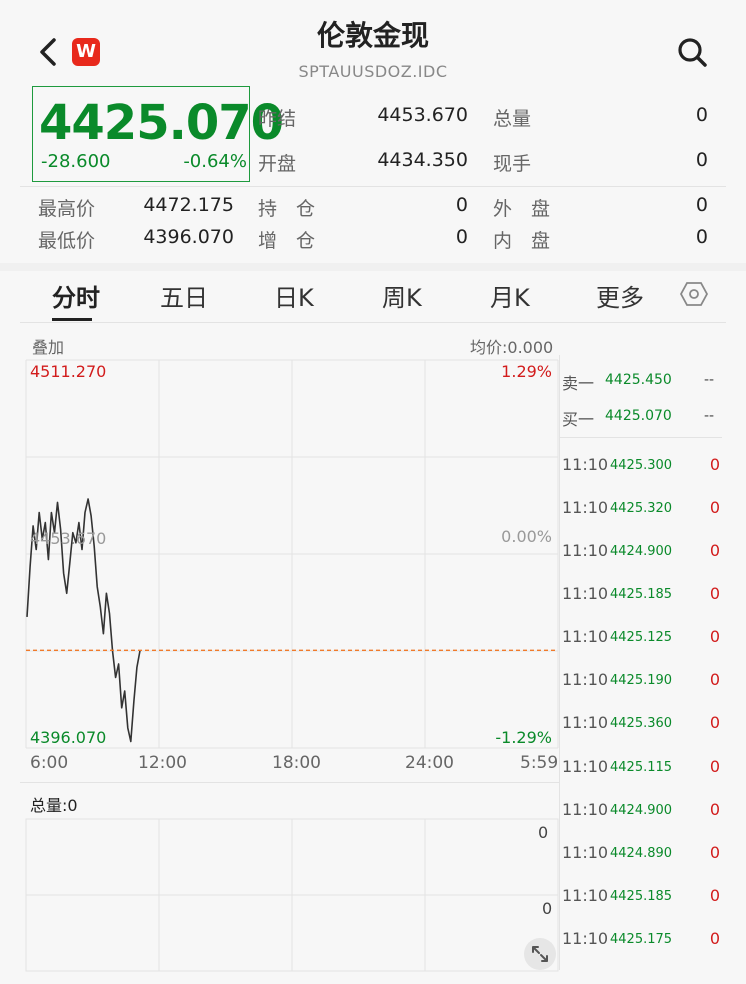 The height and width of the screenshot is (984, 746). I want to click on tab-weekly-k: 周K, so click(402, 295).